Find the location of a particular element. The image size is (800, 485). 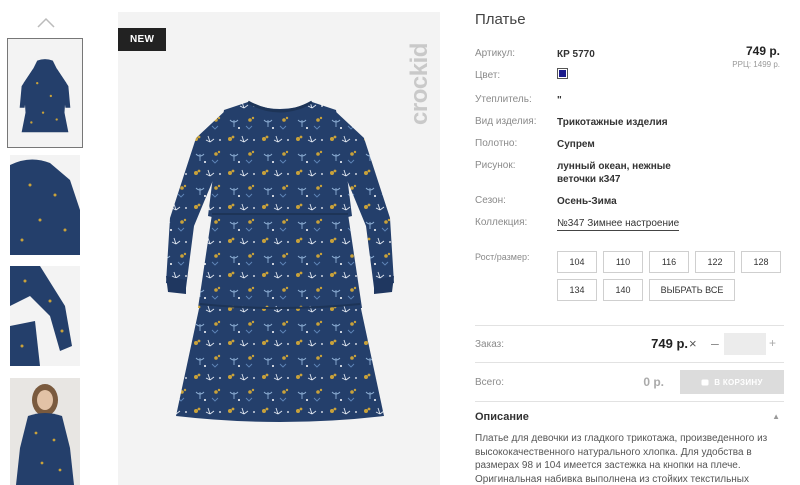

color-swatch is located at coordinates (562, 73).